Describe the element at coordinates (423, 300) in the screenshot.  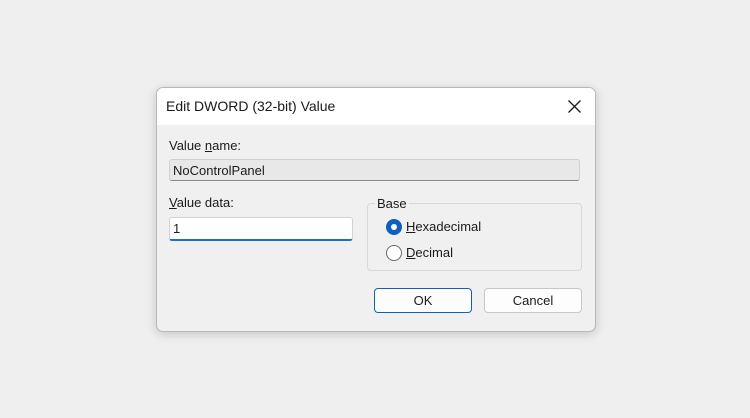
I see `ok-button: OK` at that location.